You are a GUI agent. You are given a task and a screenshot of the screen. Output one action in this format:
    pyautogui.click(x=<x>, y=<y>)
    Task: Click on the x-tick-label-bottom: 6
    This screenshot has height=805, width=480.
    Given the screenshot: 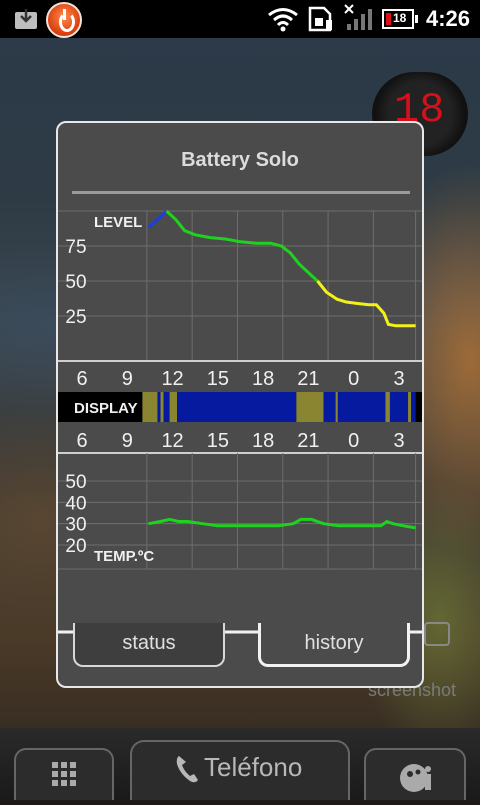 What is the action you would take?
    pyautogui.click(x=81, y=441)
    